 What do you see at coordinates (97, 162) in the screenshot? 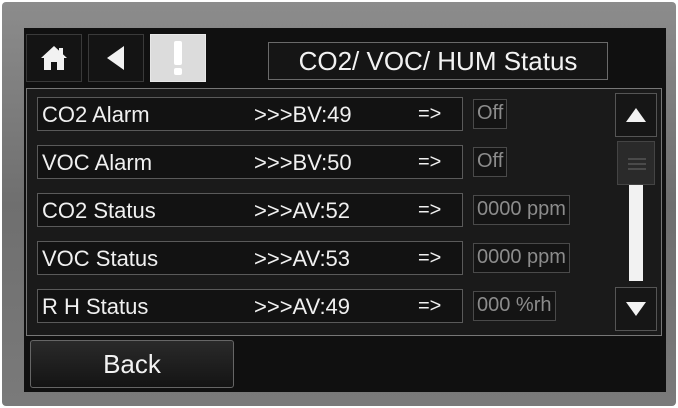
I see `point-name: VOC Alarm` at bounding box center [97, 162].